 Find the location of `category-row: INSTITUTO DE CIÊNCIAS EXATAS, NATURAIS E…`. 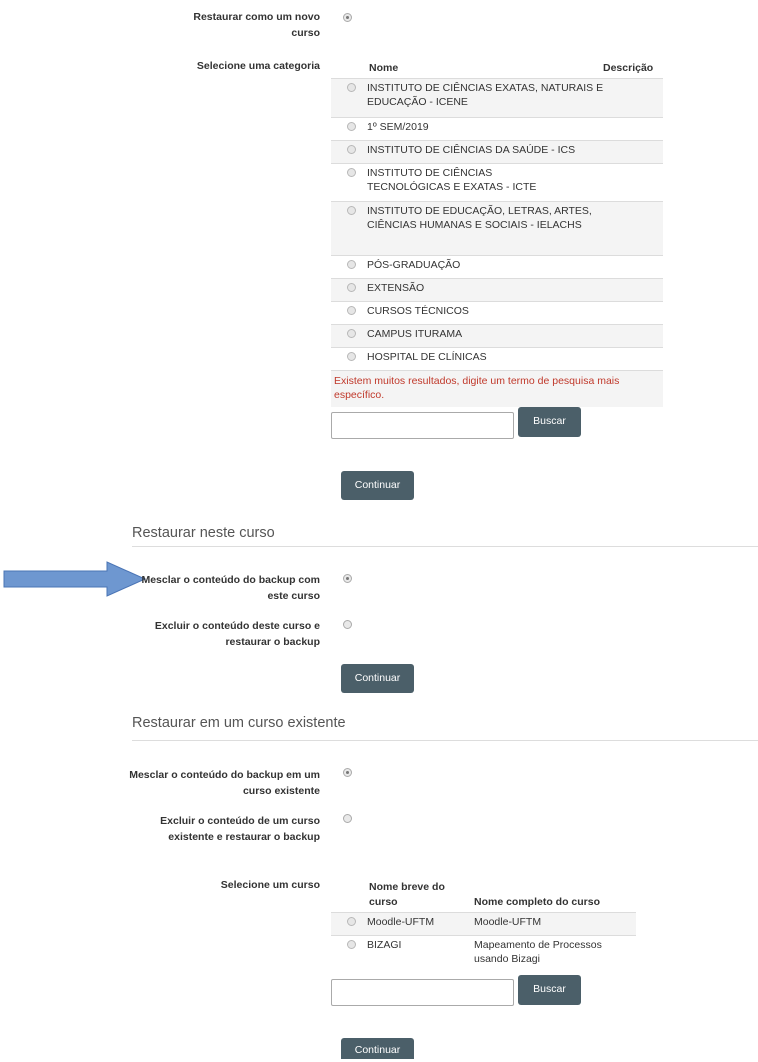

category-row: INSTITUTO DE CIÊNCIAS EXATAS, NATURAIS E… is located at coordinates (497, 97).